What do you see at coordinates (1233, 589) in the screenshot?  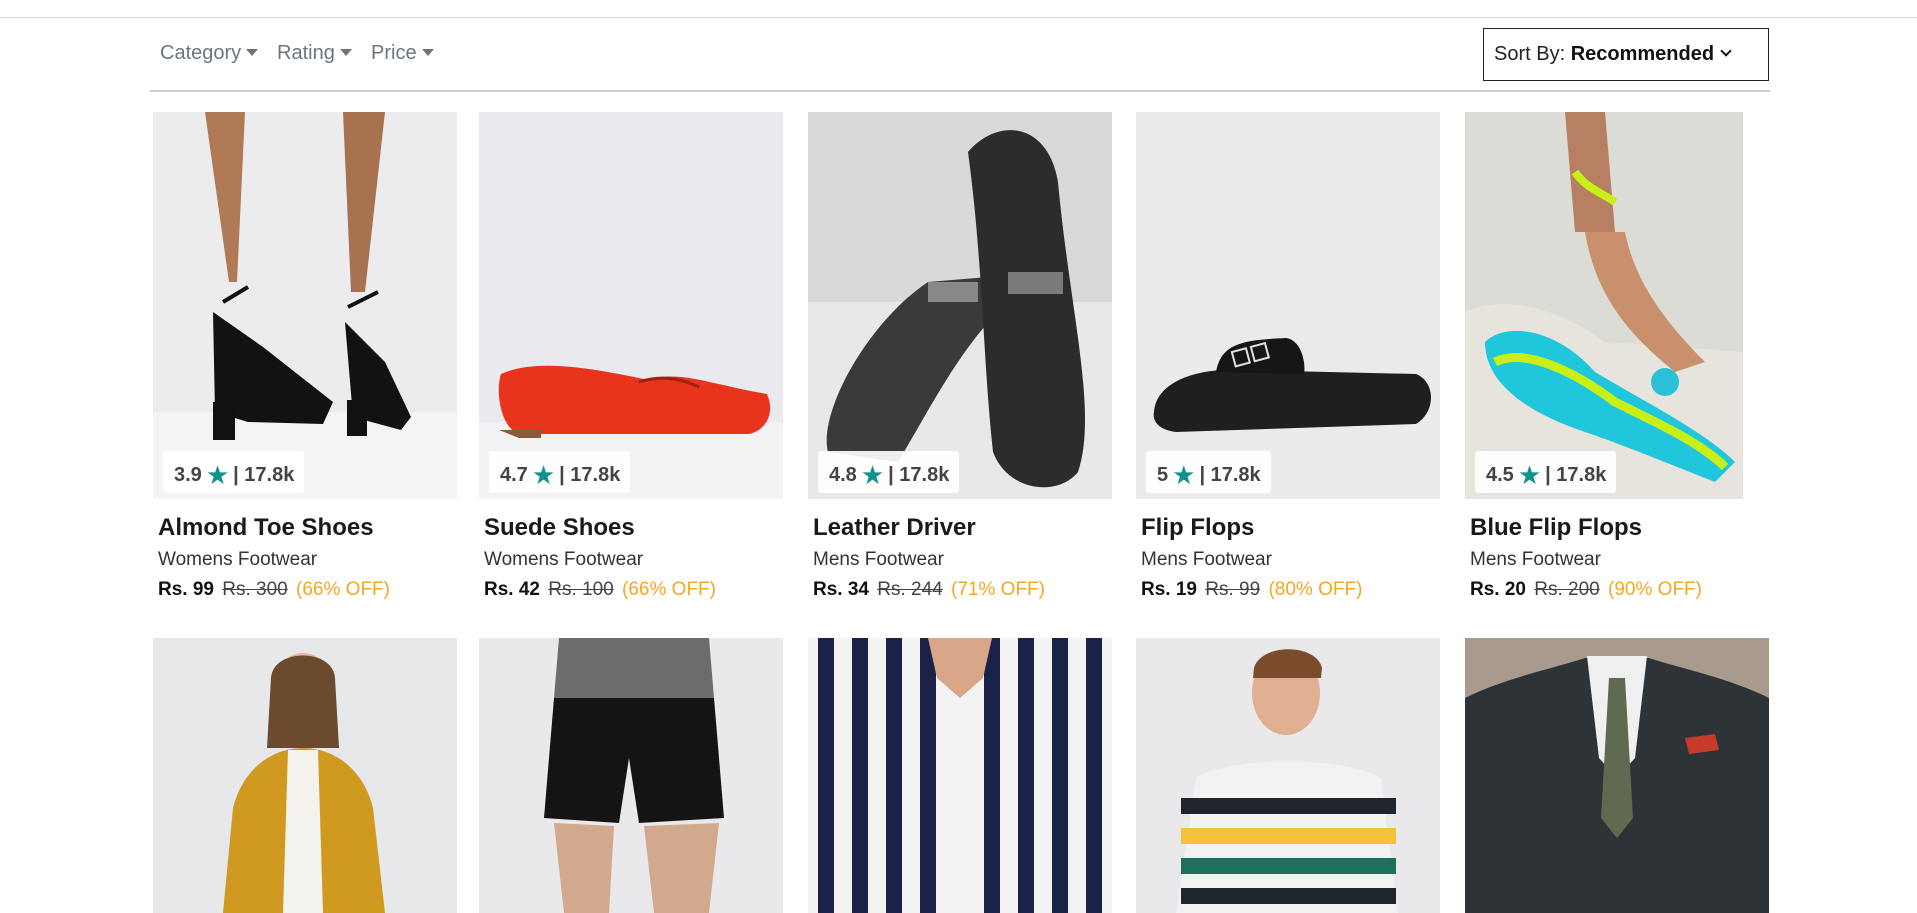 I see `original-price: Rs. 99` at bounding box center [1233, 589].